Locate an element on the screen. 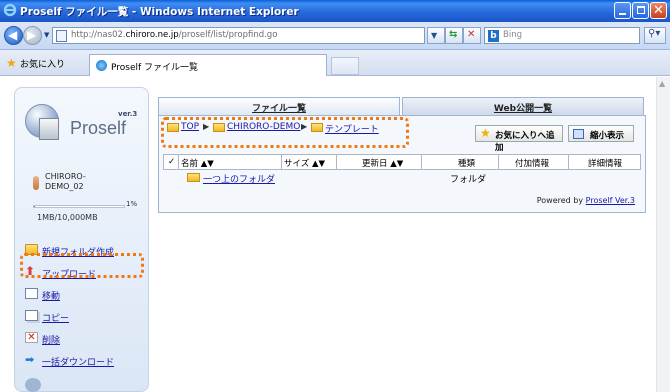 The image size is (670, 392). mini-view-button: 縮小表示 is located at coordinates (601, 133).